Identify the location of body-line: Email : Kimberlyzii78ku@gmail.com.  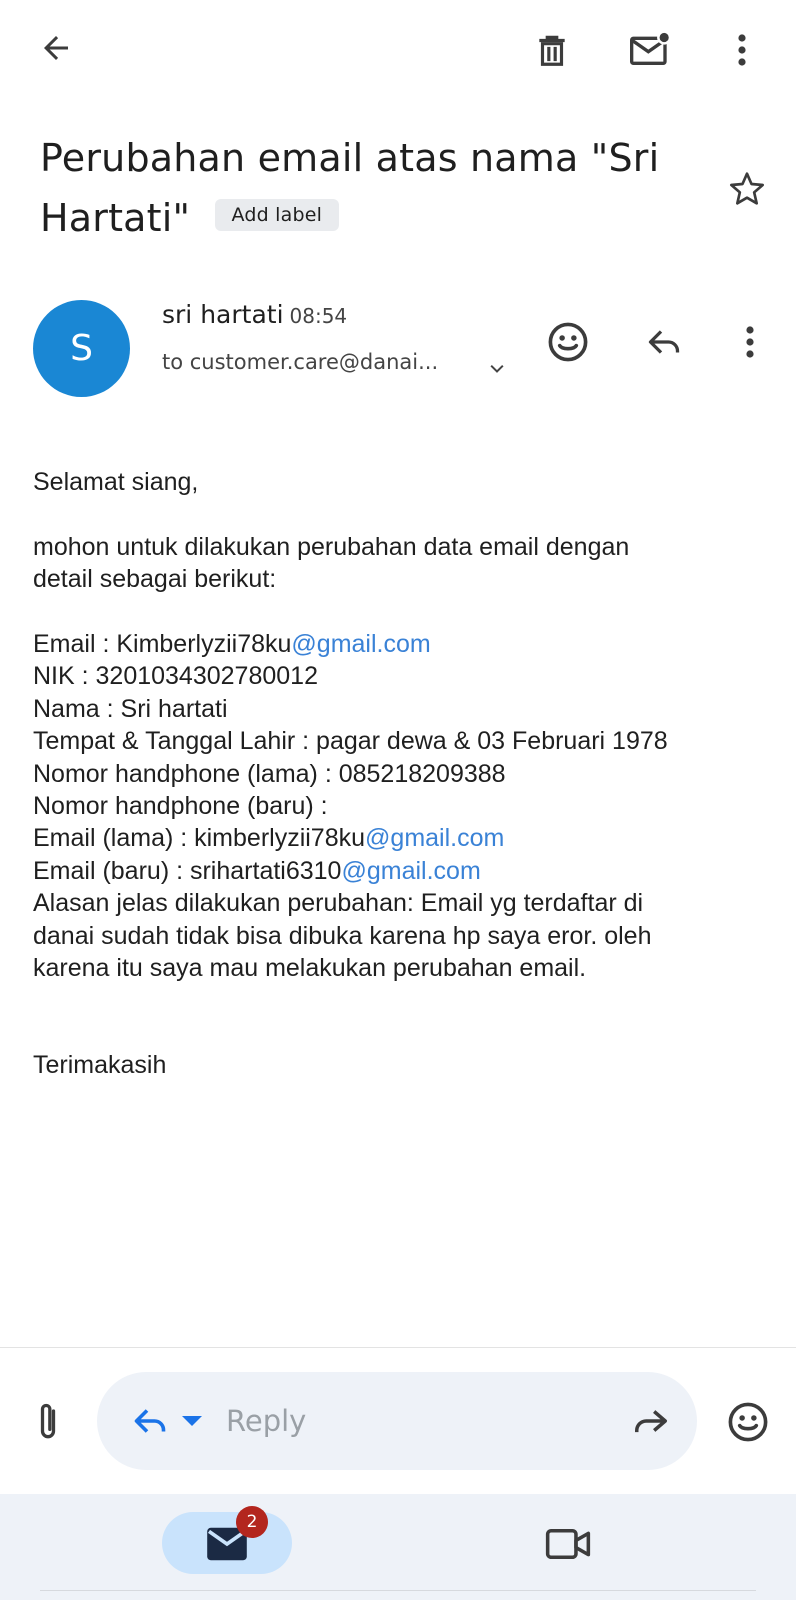
(403, 644).